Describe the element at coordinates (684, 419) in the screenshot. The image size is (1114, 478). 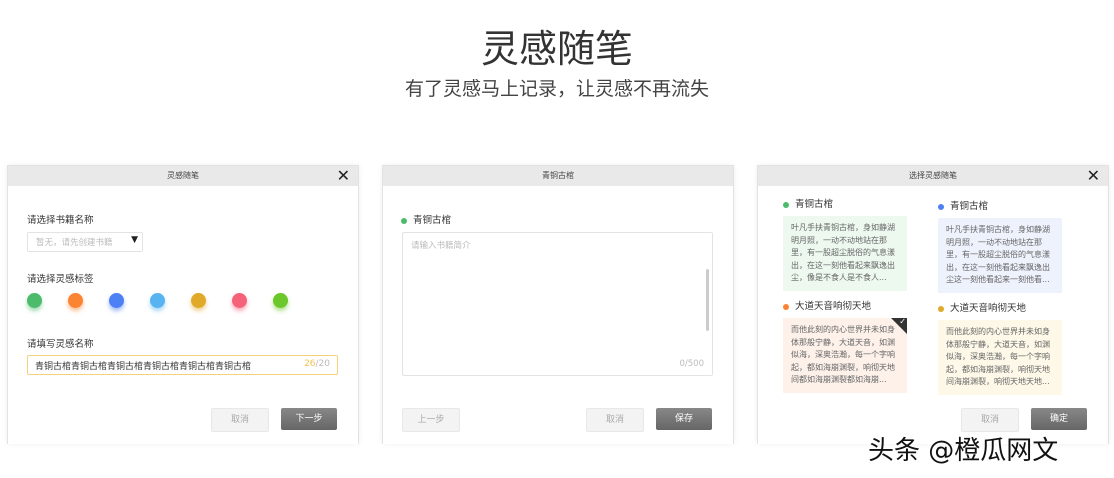
I see `save-button: 保存` at that location.